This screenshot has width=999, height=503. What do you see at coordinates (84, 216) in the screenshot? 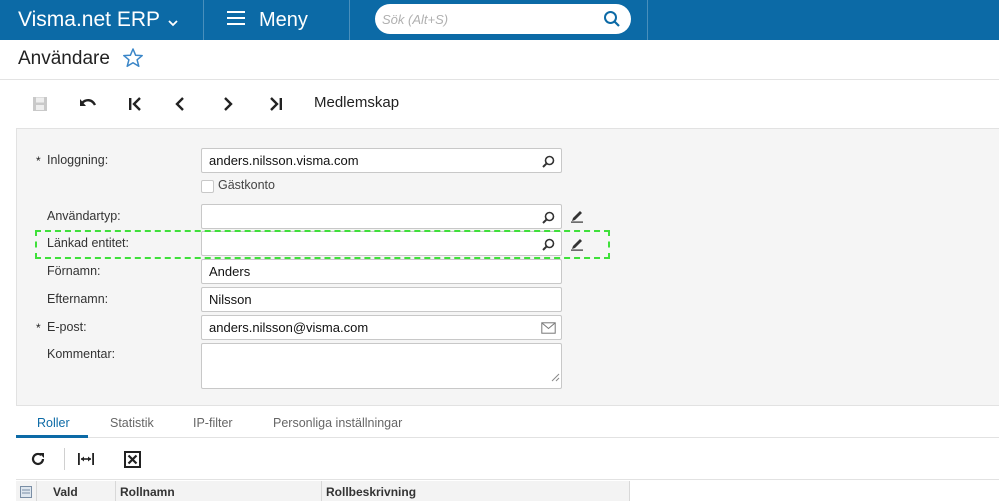
I see `user-type-label: Användartyp:` at bounding box center [84, 216].